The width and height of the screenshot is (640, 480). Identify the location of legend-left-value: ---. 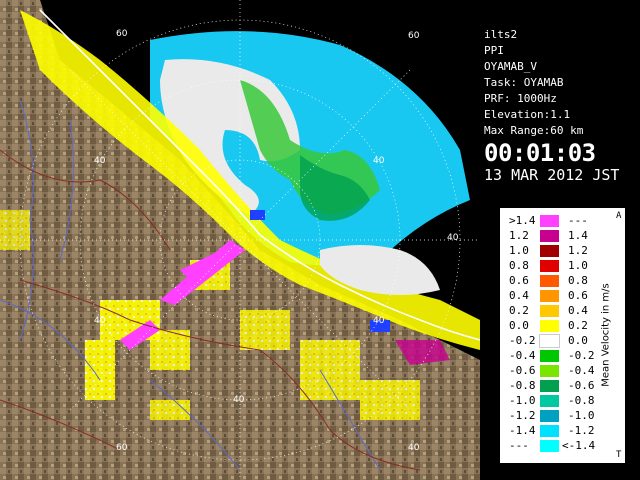
(519, 445).